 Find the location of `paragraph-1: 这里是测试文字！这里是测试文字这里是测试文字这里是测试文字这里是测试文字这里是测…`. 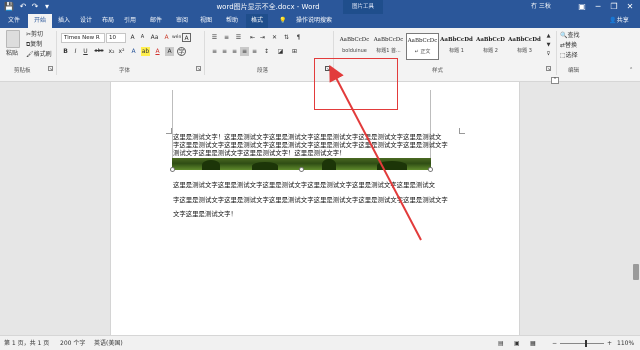

paragraph-1: 这里是测试文字！这里是测试文字这里是测试文字这里是测试文字这里是测试文字这里是测… is located at coordinates (310, 145).